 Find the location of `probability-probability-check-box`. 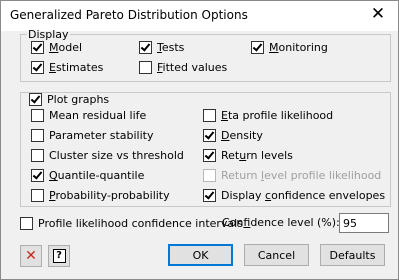

probability-probability-check-box is located at coordinates (37, 195).